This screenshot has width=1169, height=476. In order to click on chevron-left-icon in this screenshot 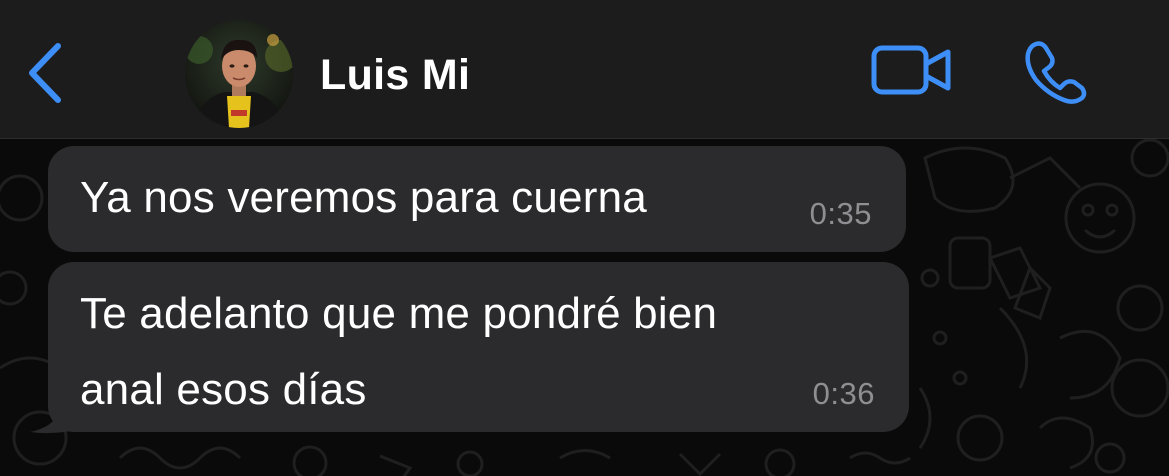, I will do `click(45, 73)`.